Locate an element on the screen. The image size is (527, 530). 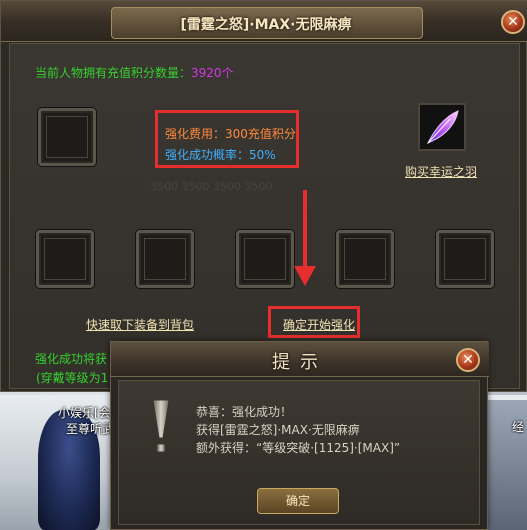
dialog-message-1: 恭喜：强化成功！ is located at coordinates (244, 412).